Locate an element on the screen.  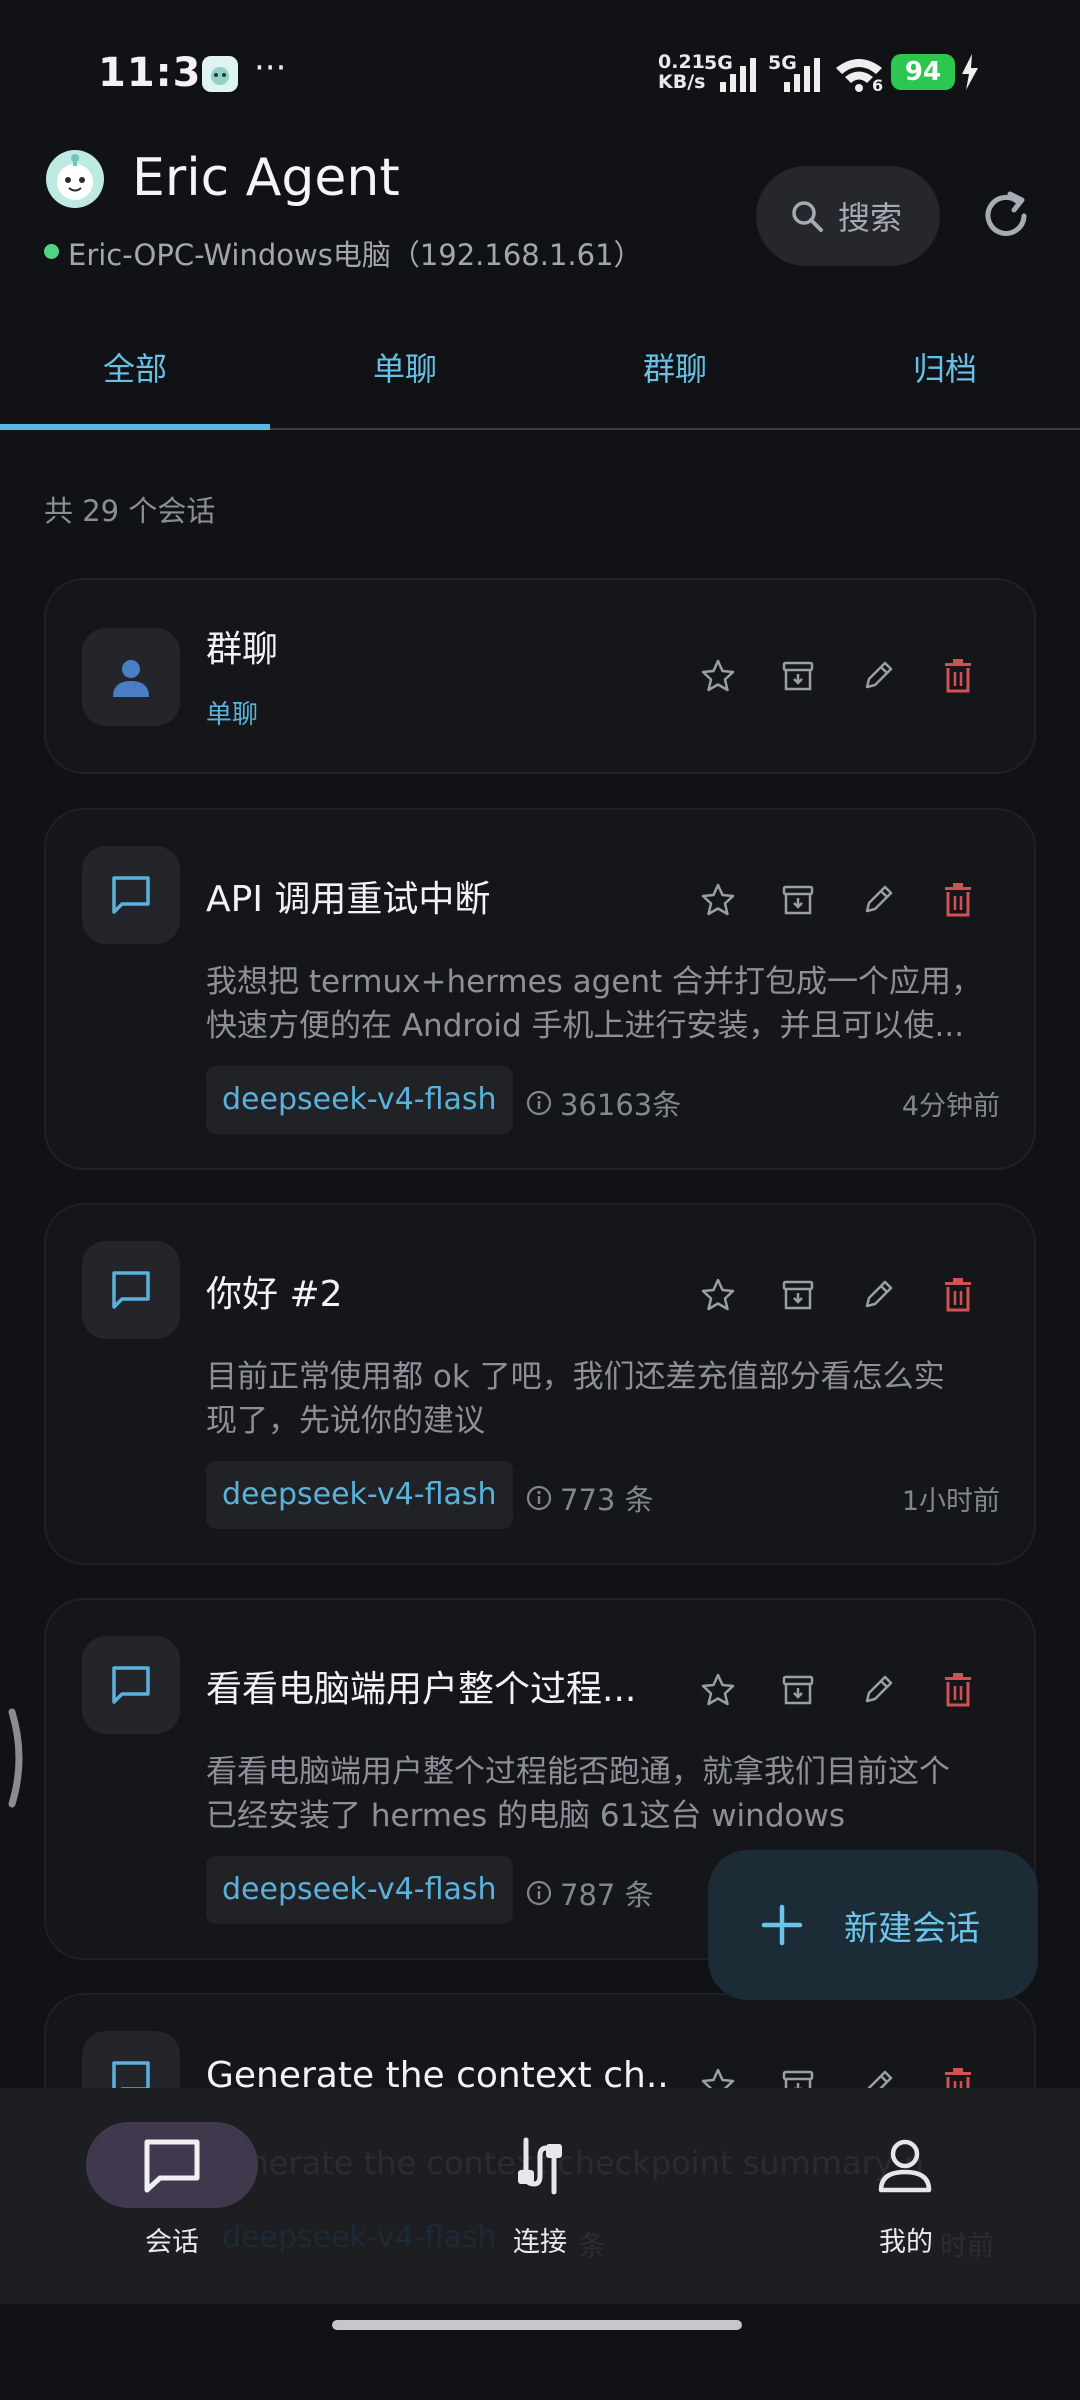
nav-item-conversations is located at coordinates (172, 2168).